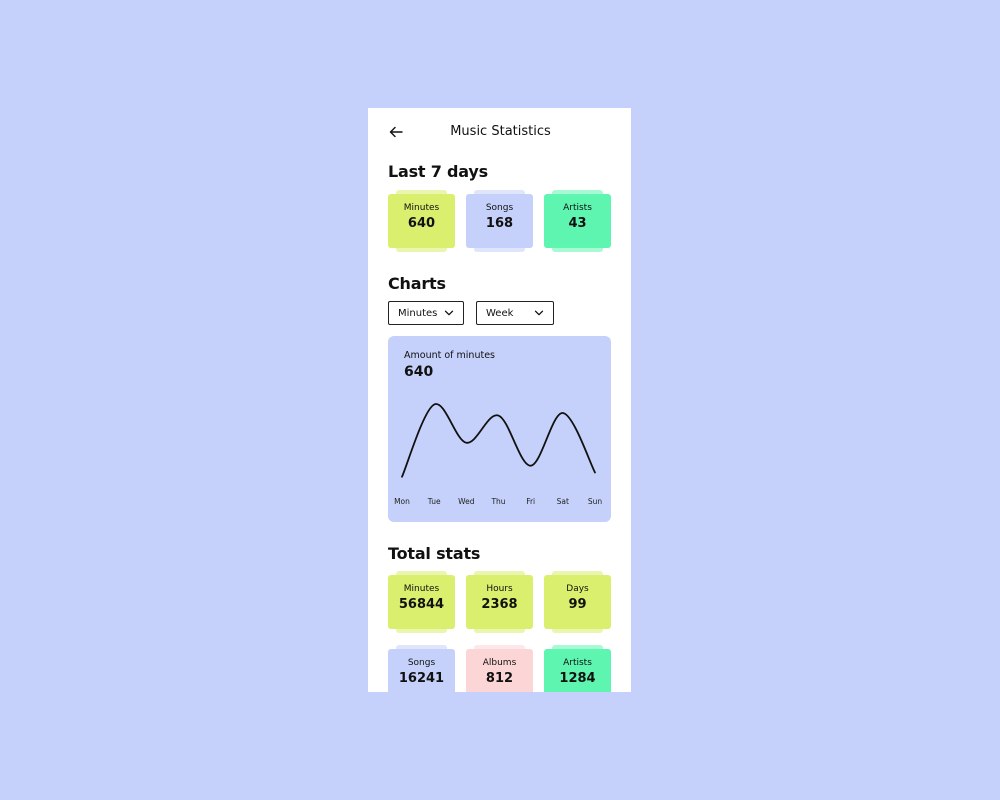 The height and width of the screenshot is (800, 1000). I want to click on last-7-days-heading: Last 7 days, so click(438, 171).